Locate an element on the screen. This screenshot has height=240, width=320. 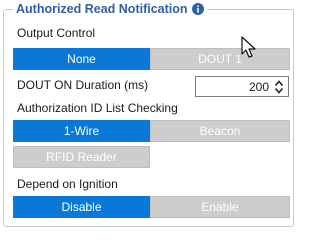
panel-title: Authorized Read Notification is located at coordinates (102, 8).